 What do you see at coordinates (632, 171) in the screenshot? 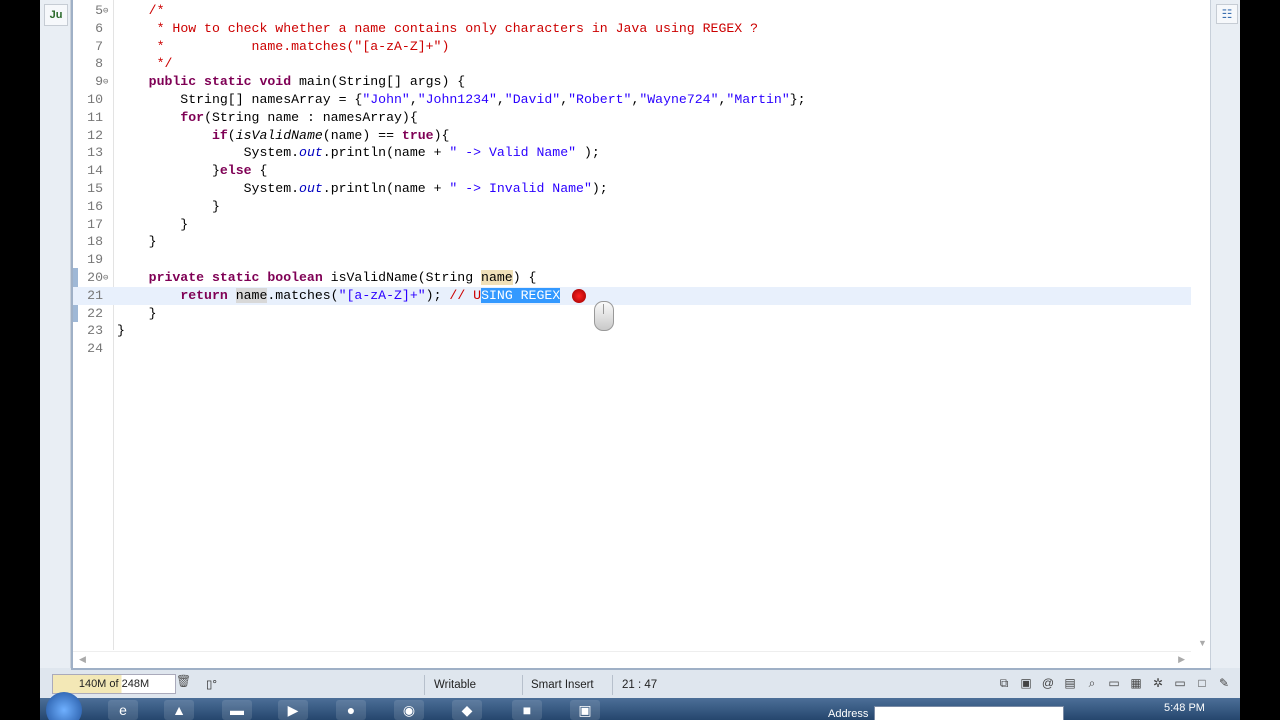
I see `code-line: 14 }else {` at bounding box center [632, 171].